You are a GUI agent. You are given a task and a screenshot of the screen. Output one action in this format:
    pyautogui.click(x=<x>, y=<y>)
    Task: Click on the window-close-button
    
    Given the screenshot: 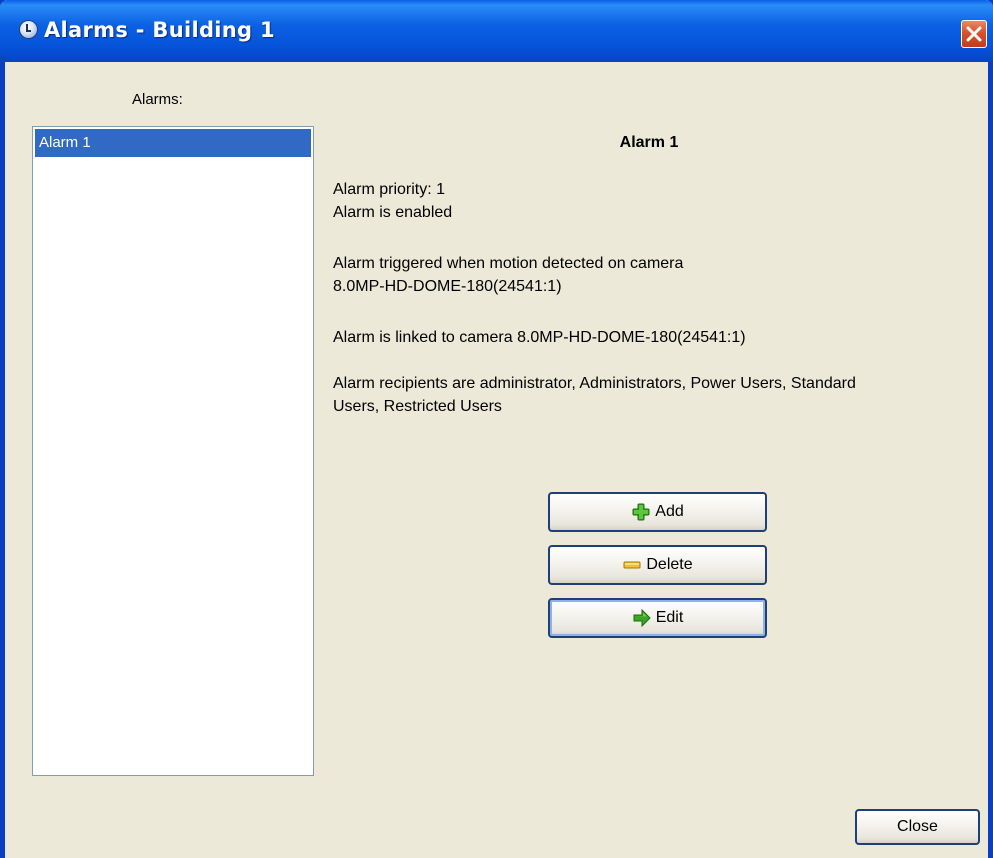 What is the action you would take?
    pyautogui.click(x=974, y=34)
    